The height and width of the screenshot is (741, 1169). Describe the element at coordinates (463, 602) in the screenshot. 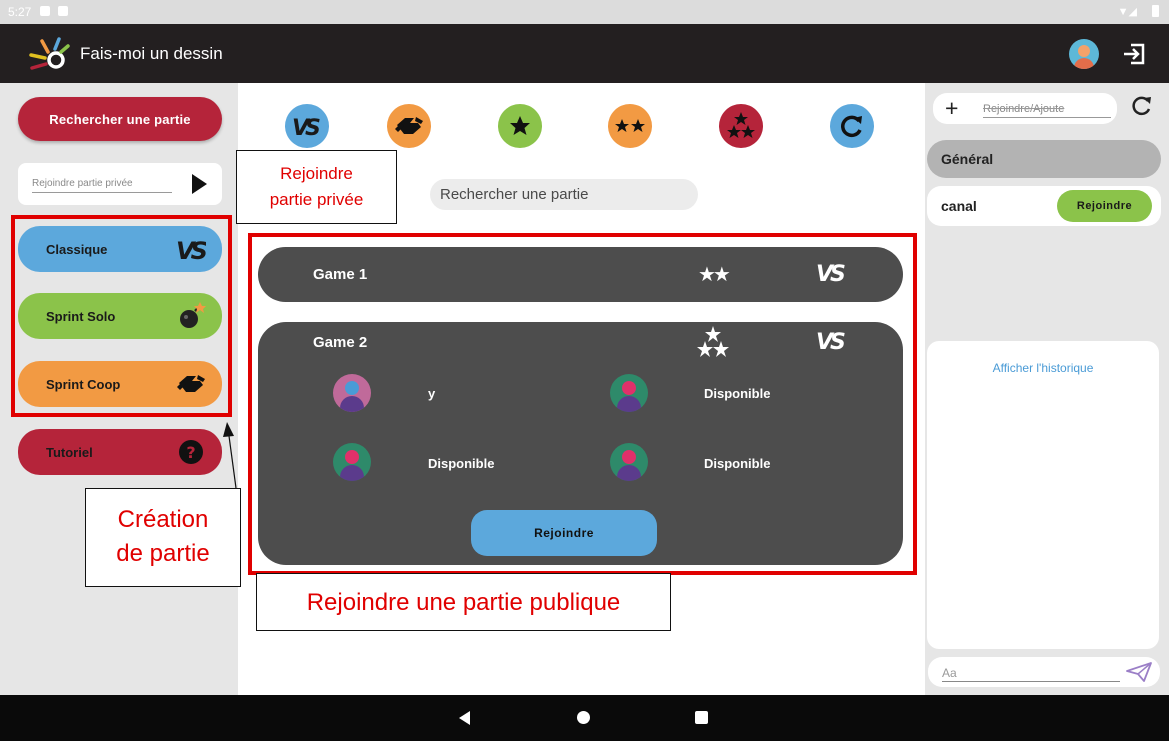

I see `annotation-public-join: Rejoindre une partie publique` at that location.